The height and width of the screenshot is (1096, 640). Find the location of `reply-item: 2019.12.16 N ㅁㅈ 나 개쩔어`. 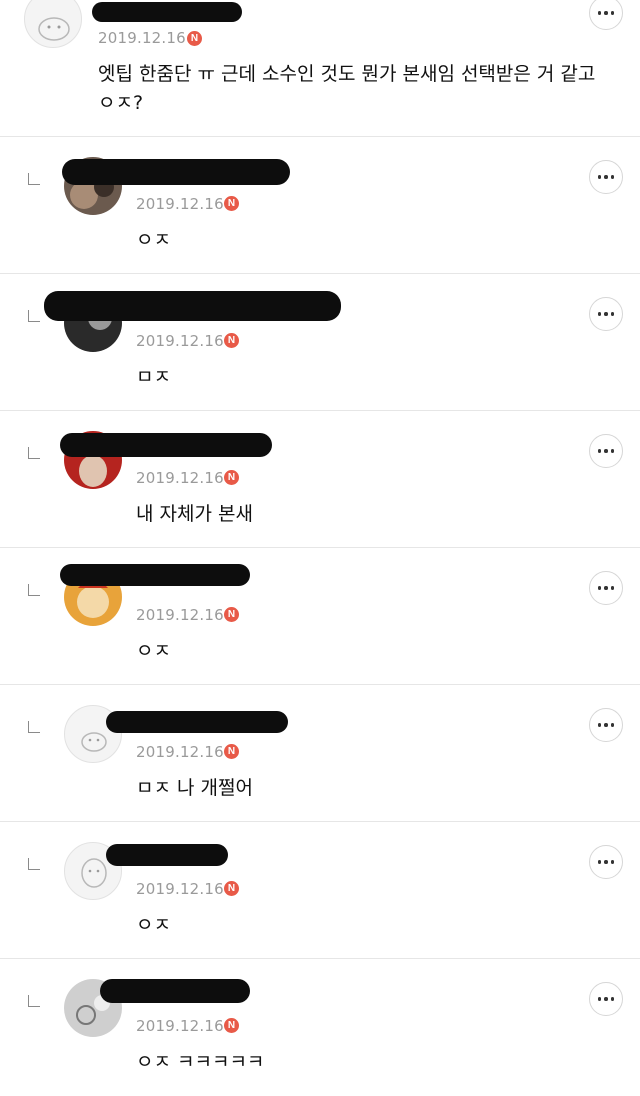

reply-item: 2019.12.16 N ㅁㅈ 나 개쩔어 is located at coordinates (320, 753).